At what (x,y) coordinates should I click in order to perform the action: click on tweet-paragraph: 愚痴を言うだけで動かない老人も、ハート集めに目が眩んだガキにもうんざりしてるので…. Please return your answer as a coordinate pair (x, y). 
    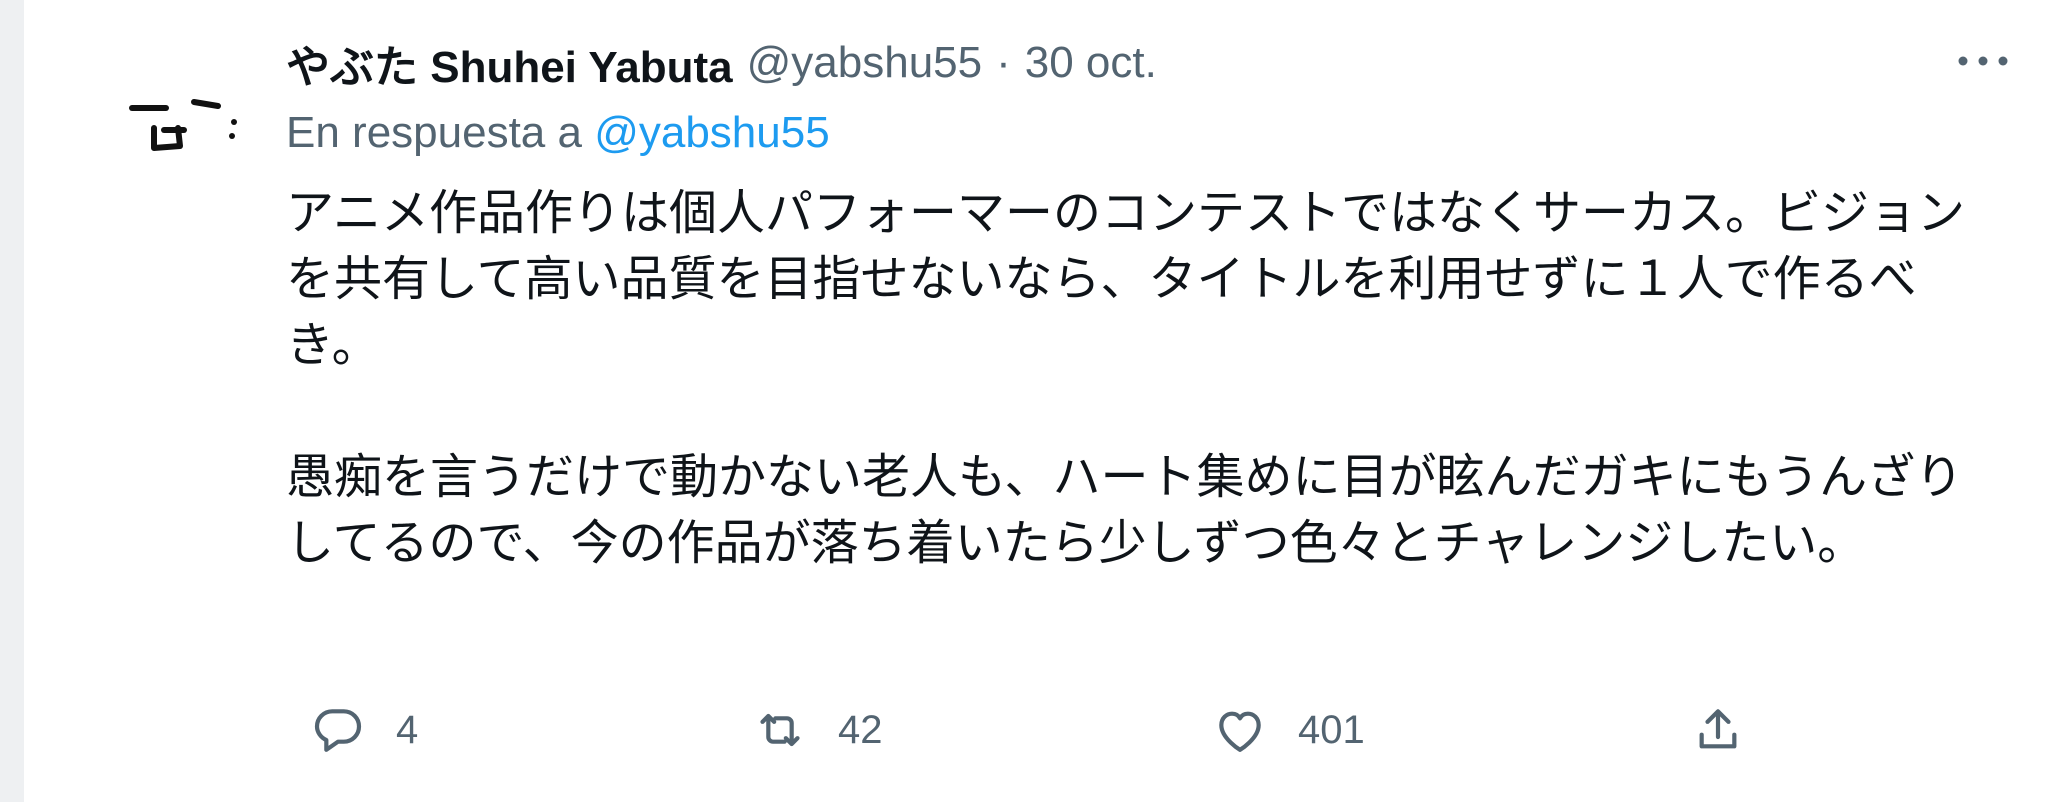
    Looking at the image, I should click on (1125, 510).